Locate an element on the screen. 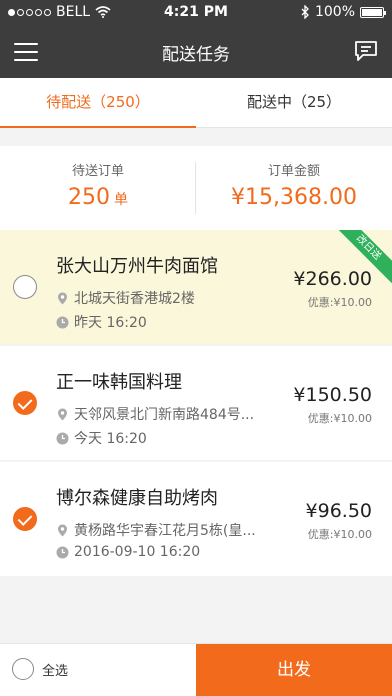 This screenshot has height=696, width=392. select-all-label: 全选 is located at coordinates (55, 671).